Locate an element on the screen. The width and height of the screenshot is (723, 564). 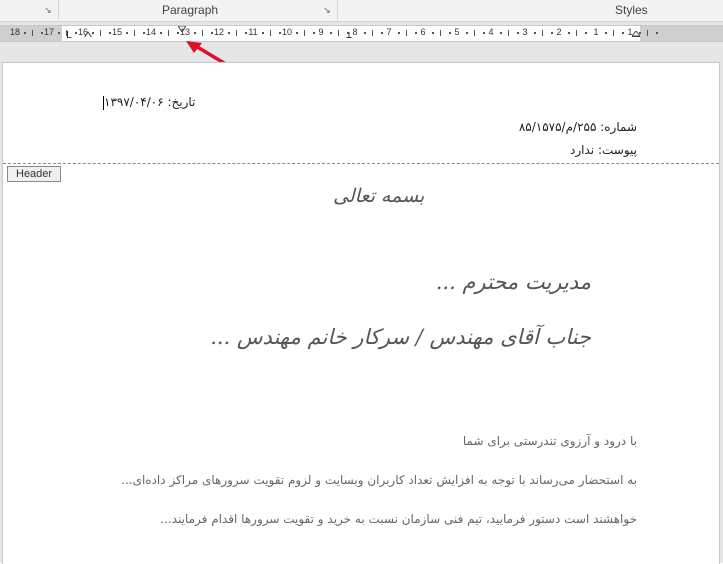
ruler-number: 18 is located at coordinates (14, 32).